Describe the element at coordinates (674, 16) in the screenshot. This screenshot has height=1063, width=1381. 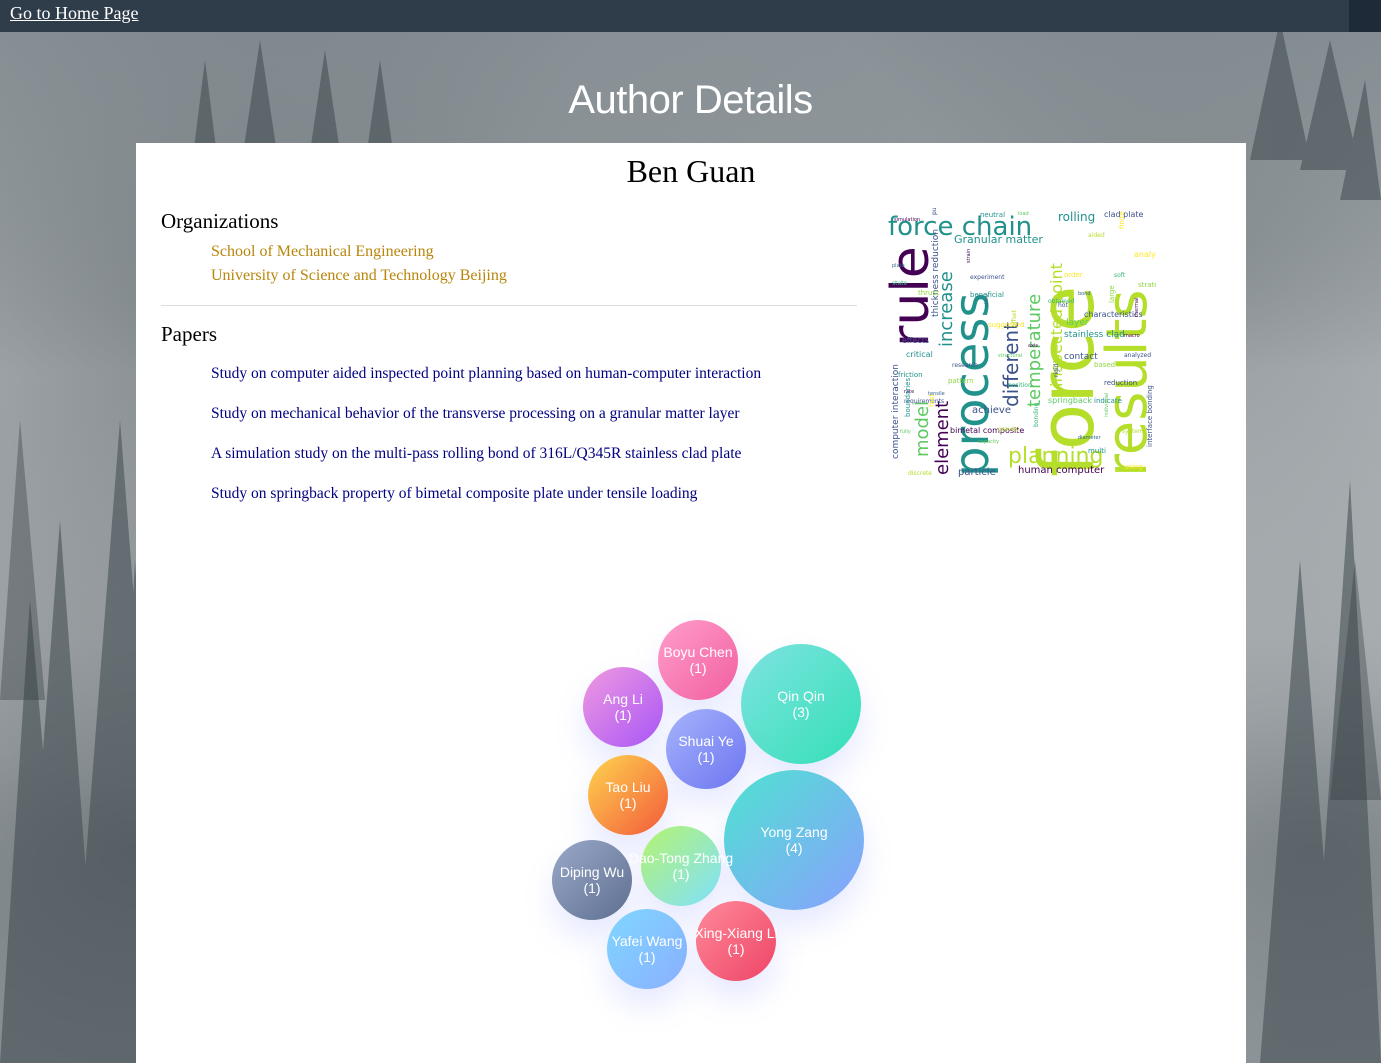
I see `top-nav-bar: Go to Home Page` at that location.